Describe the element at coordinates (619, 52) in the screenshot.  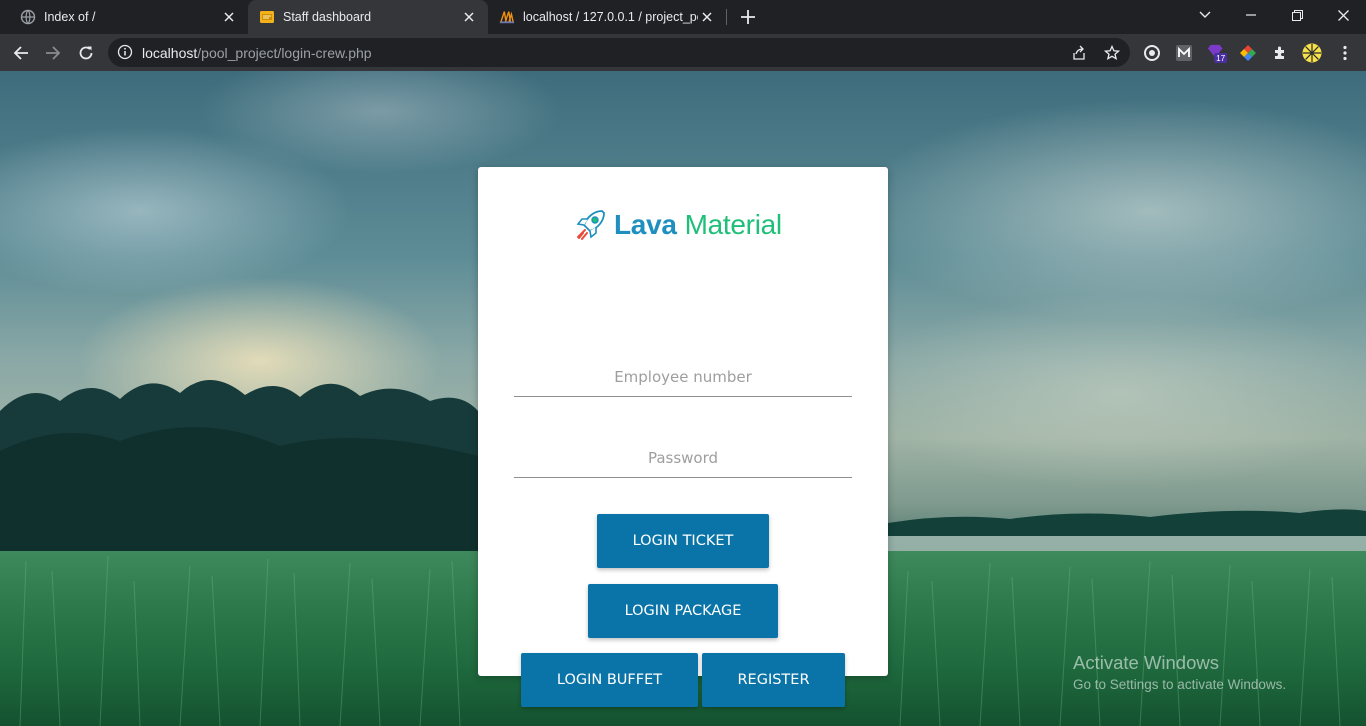
I see `address-bar: localhost/pool_project/login-crew.php` at that location.